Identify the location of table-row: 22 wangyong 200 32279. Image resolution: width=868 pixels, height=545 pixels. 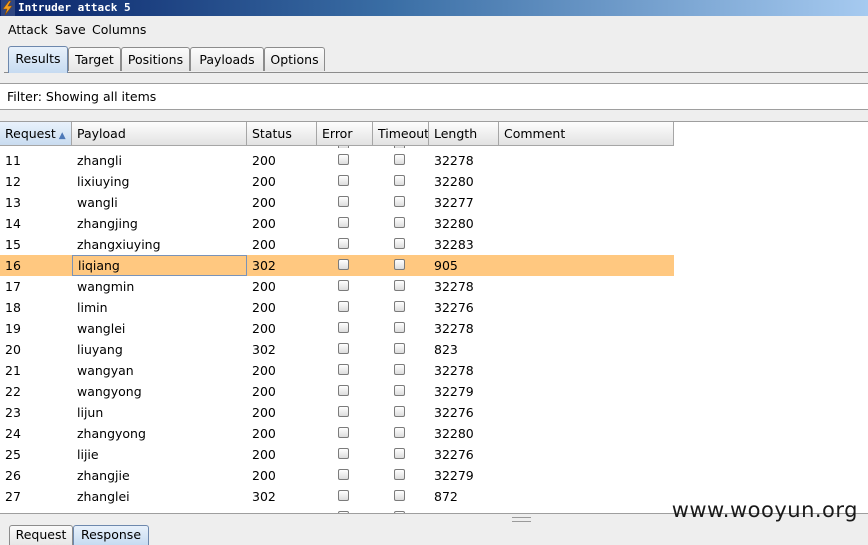
(337, 391).